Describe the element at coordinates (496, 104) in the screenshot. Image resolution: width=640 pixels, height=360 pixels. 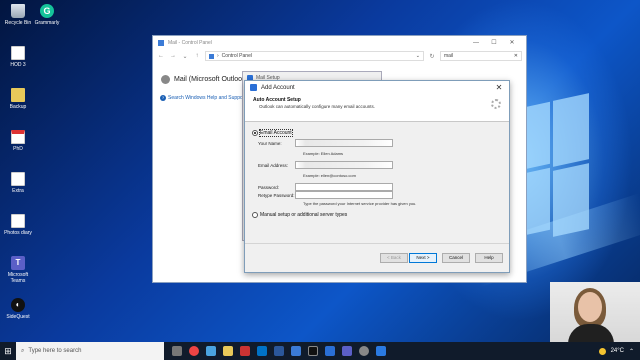
I see `loading-spinner-icon` at that location.